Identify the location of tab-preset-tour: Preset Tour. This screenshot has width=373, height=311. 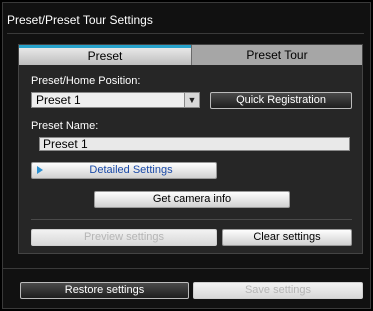
(276, 55).